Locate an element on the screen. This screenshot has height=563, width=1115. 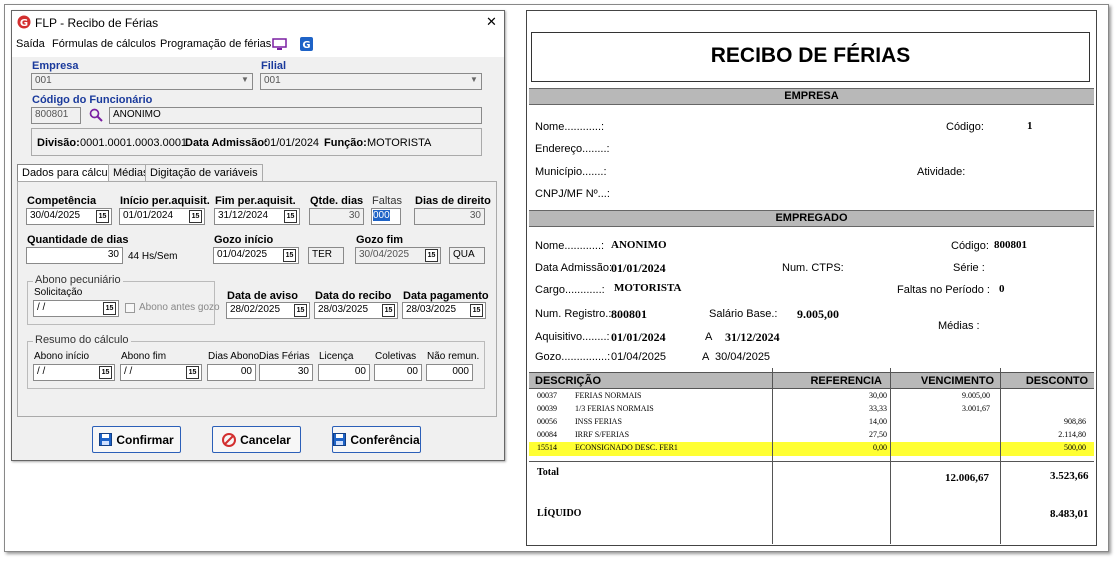
row-description: ECONSIGNADO DESC. FER1 is located at coordinates (626, 447).